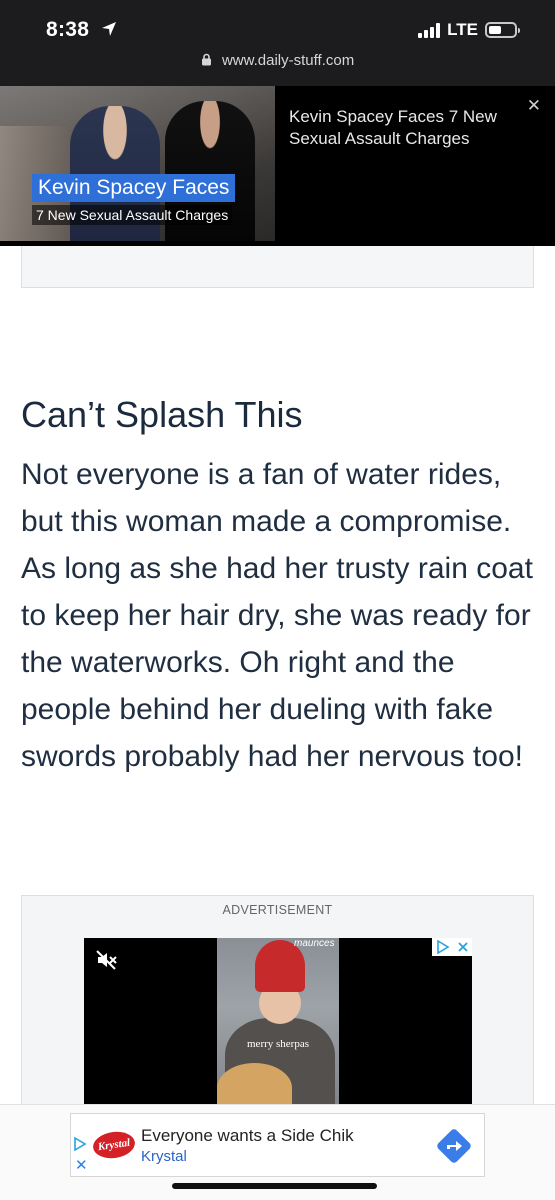 The width and height of the screenshot is (555, 1200). Describe the element at coordinates (429, 30) in the screenshot. I see `cellular-signal-icon` at that location.